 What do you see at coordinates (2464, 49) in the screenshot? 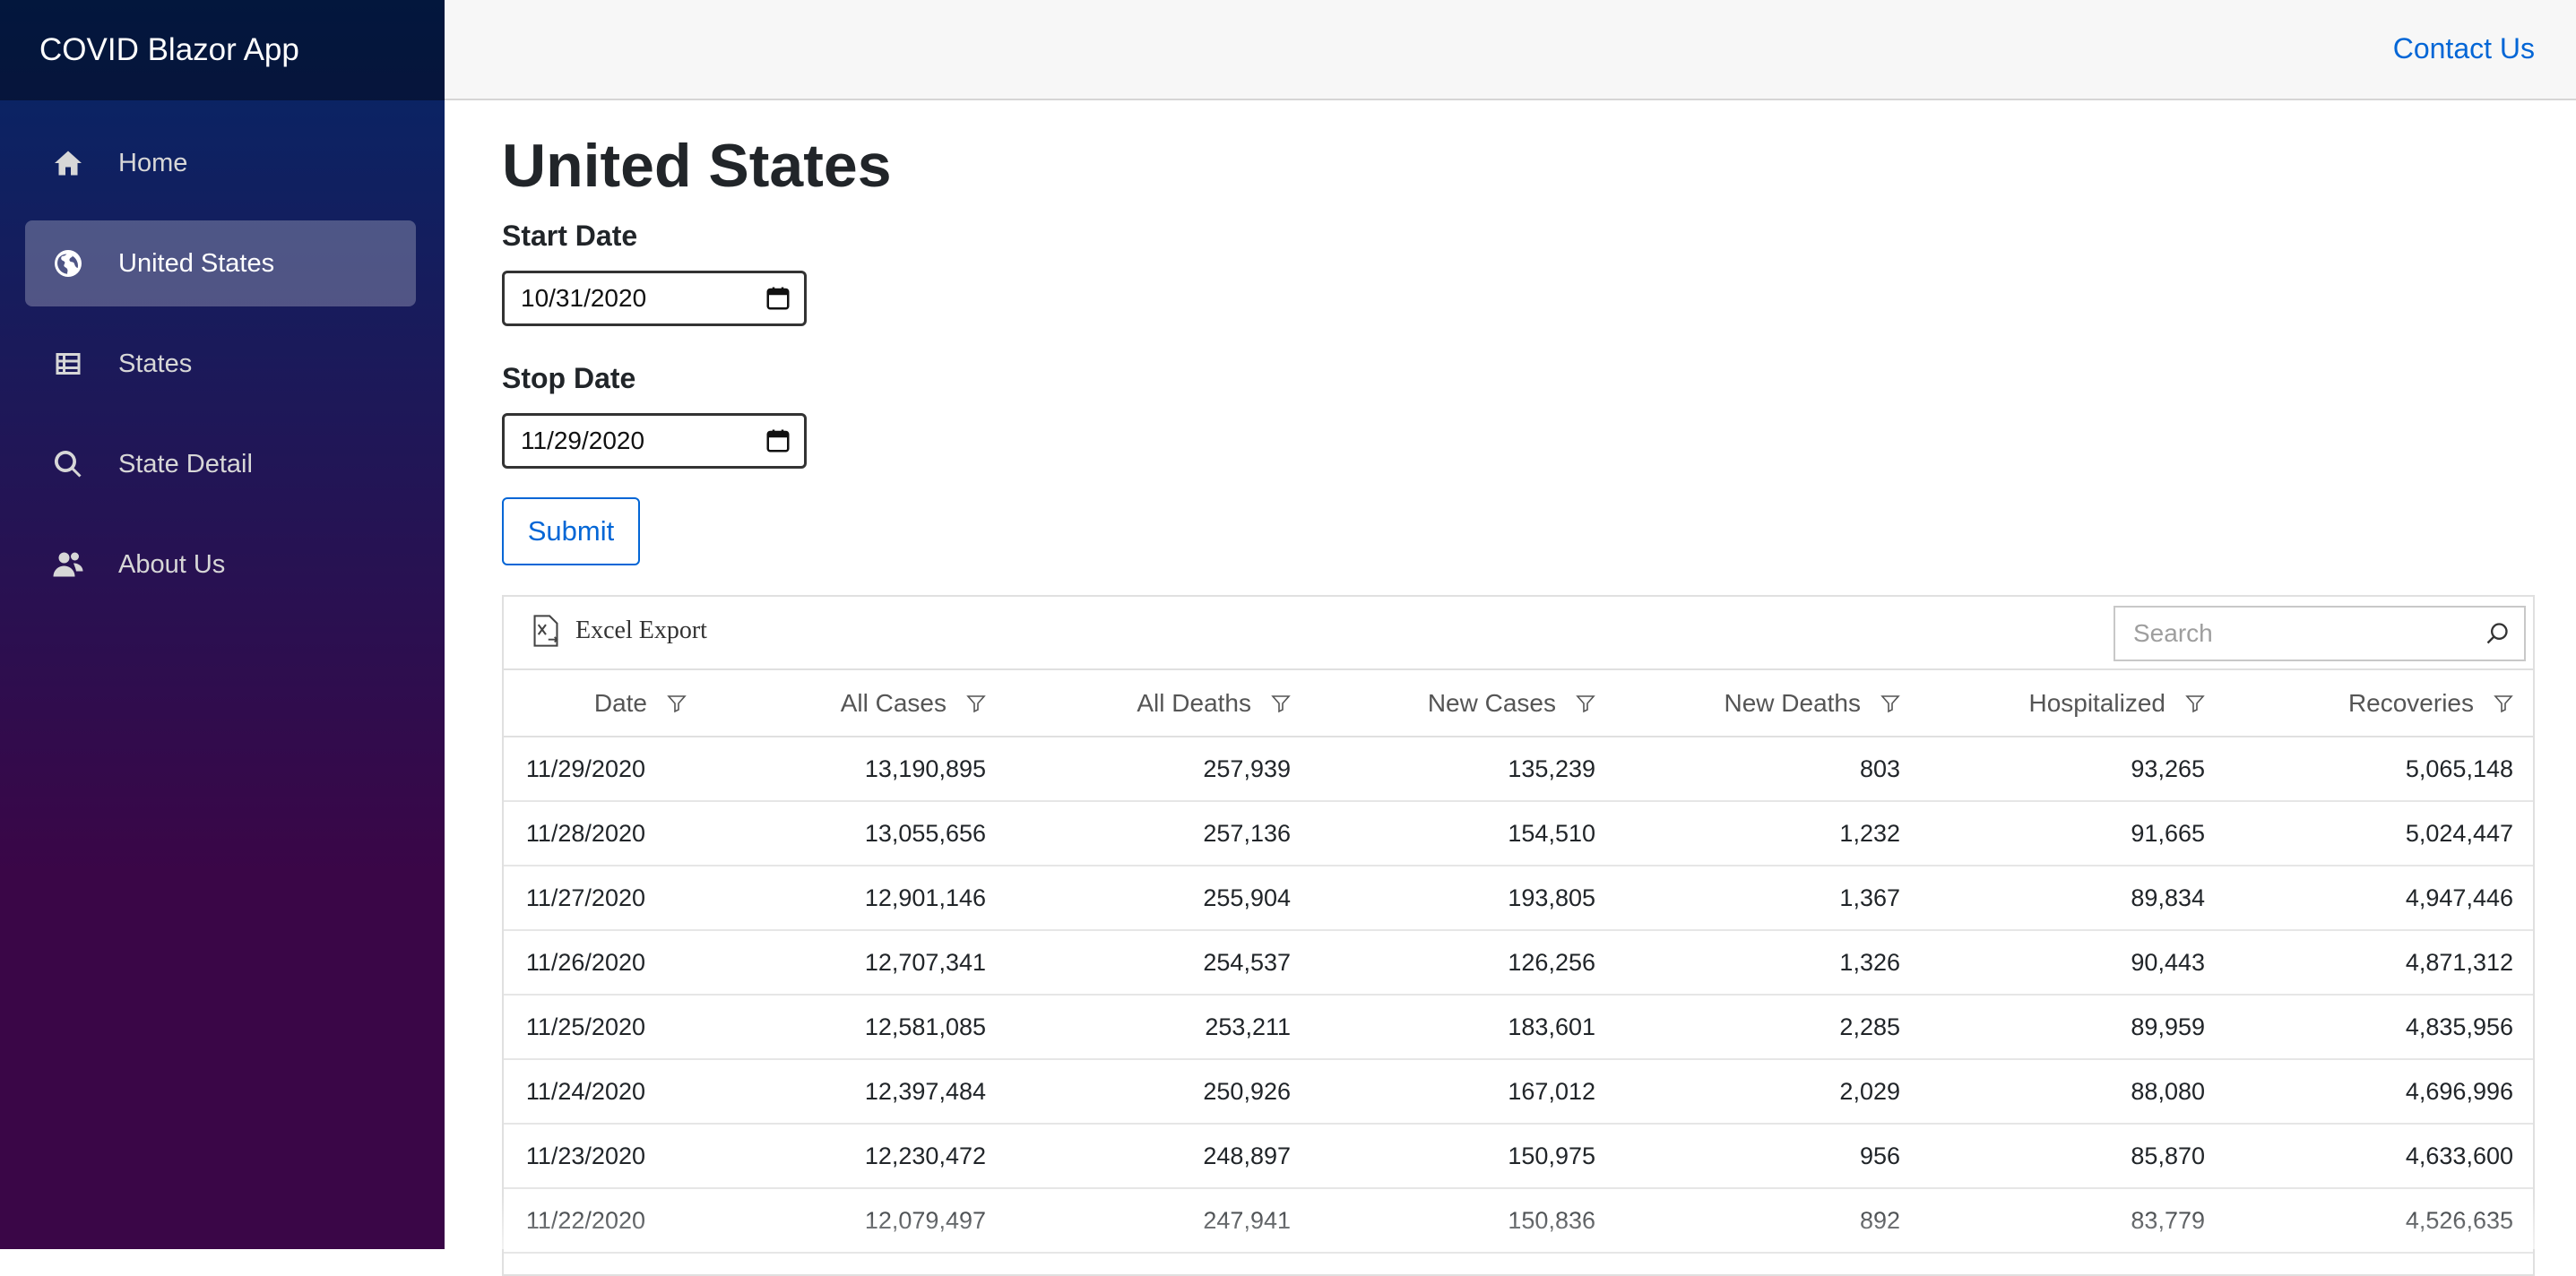
I see `contact-us-link: Contact Us` at bounding box center [2464, 49].